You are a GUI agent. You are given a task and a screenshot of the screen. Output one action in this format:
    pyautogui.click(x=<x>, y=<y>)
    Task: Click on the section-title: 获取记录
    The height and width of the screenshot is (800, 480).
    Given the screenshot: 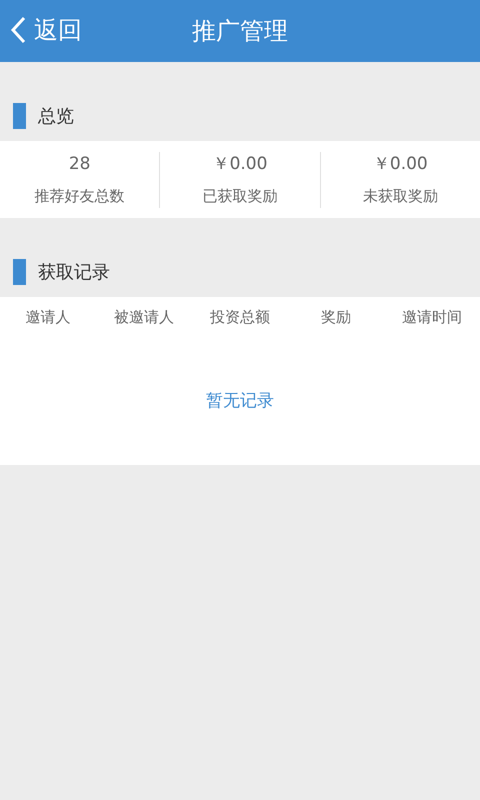 What is the action you would take?
    pyautogui.click(x=74, y=272)
    